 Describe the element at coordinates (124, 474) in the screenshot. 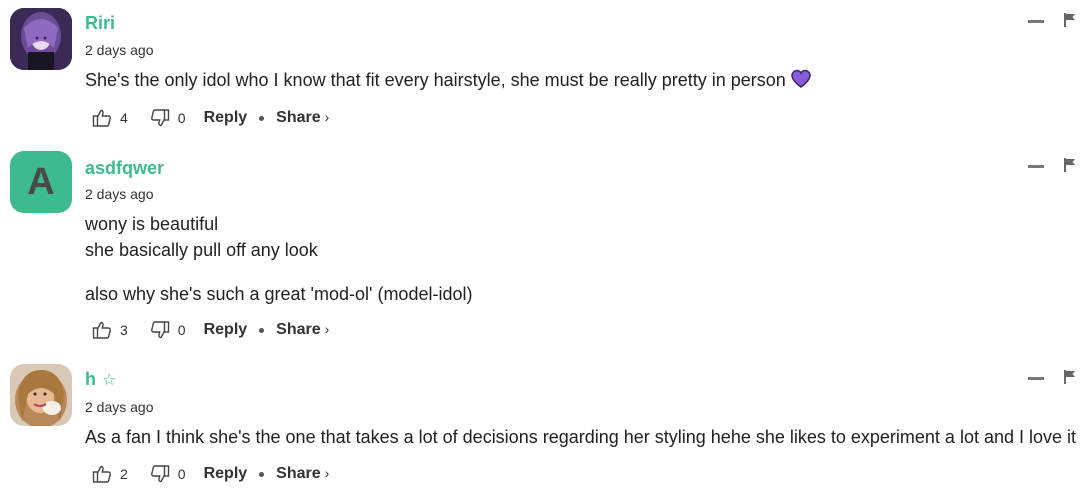

I see `like-count: 2` at that location.